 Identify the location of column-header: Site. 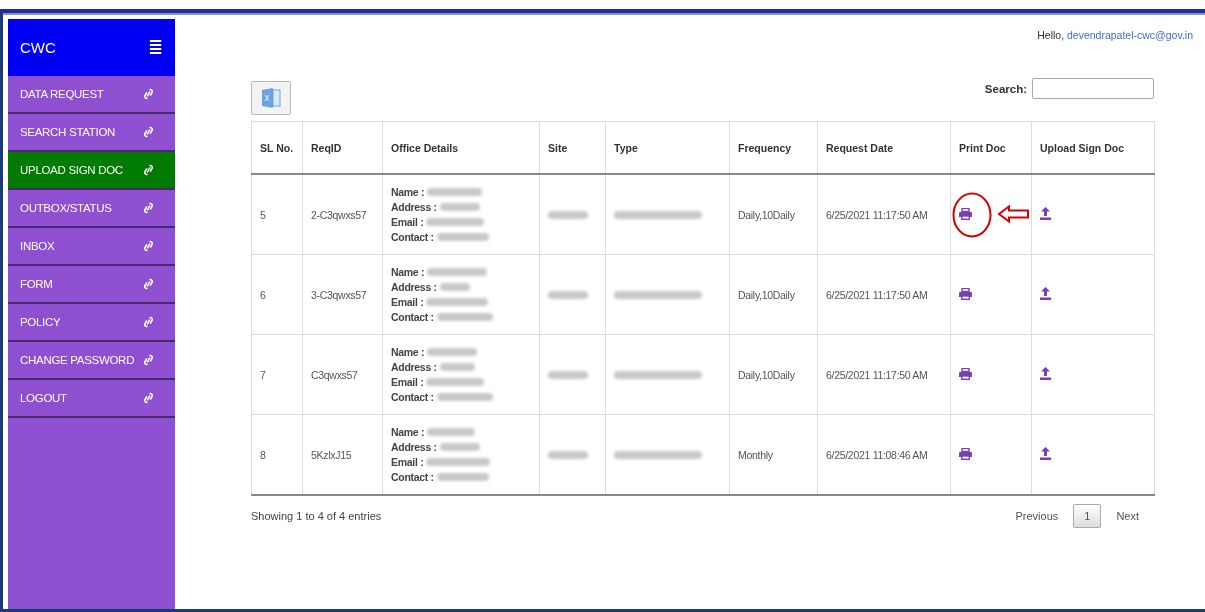
(572, 147).